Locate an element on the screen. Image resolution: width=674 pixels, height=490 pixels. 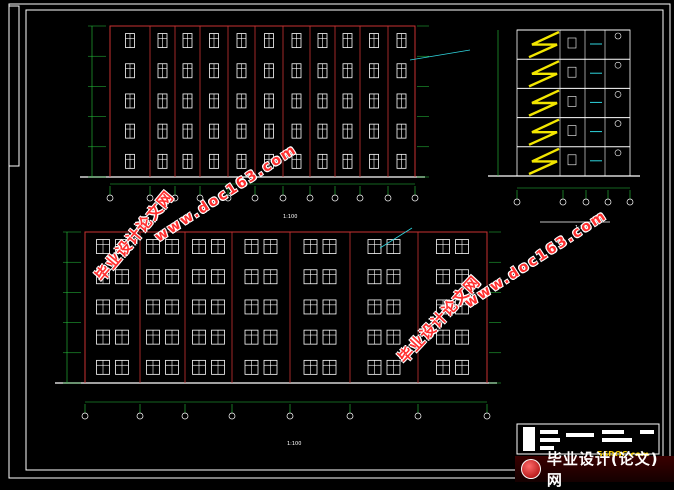
footer-brand-text: 毕业设计(论文)网 is located at coordinates (602, 469).